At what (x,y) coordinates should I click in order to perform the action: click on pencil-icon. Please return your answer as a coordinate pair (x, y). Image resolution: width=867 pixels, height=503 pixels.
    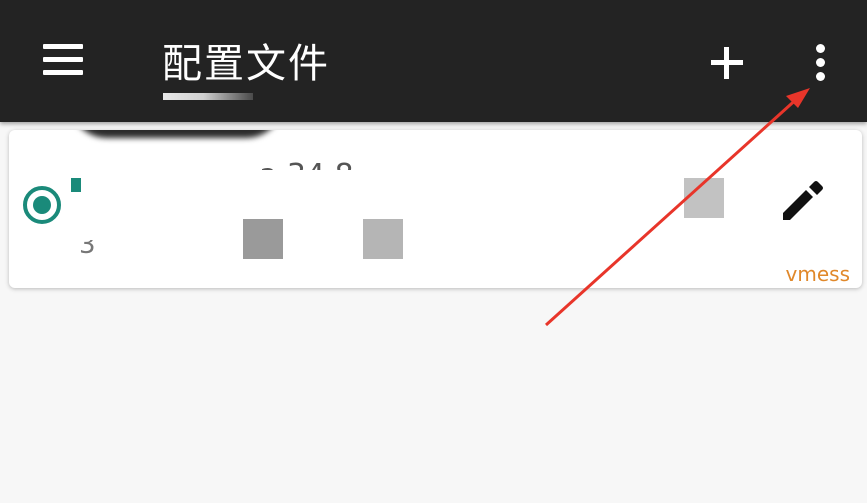
    Looking at the image, I should click on (801, 198).